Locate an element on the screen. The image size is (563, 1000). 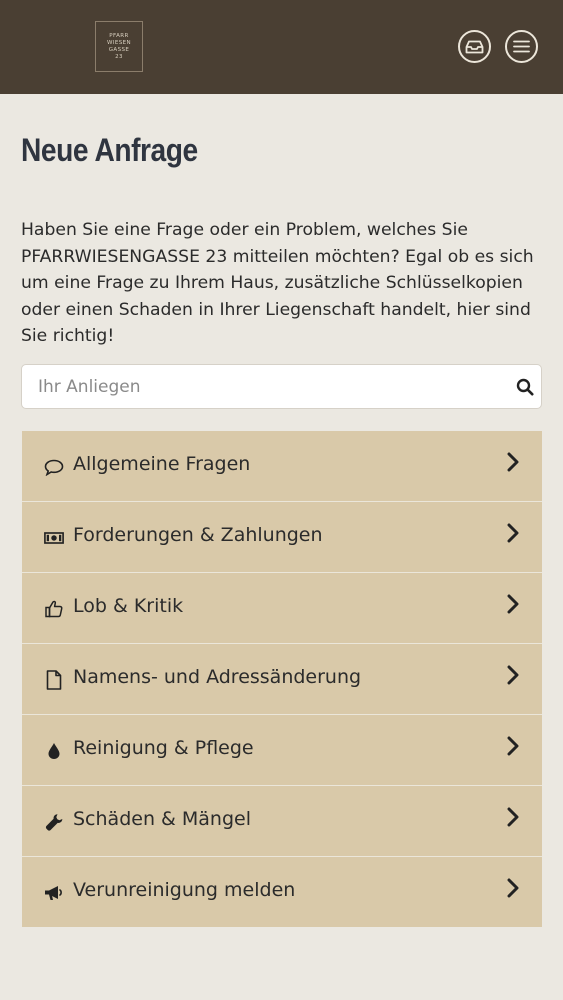
category-reinigung-pflege: Reinigung & Pflege is located at coordinates (282, 750).